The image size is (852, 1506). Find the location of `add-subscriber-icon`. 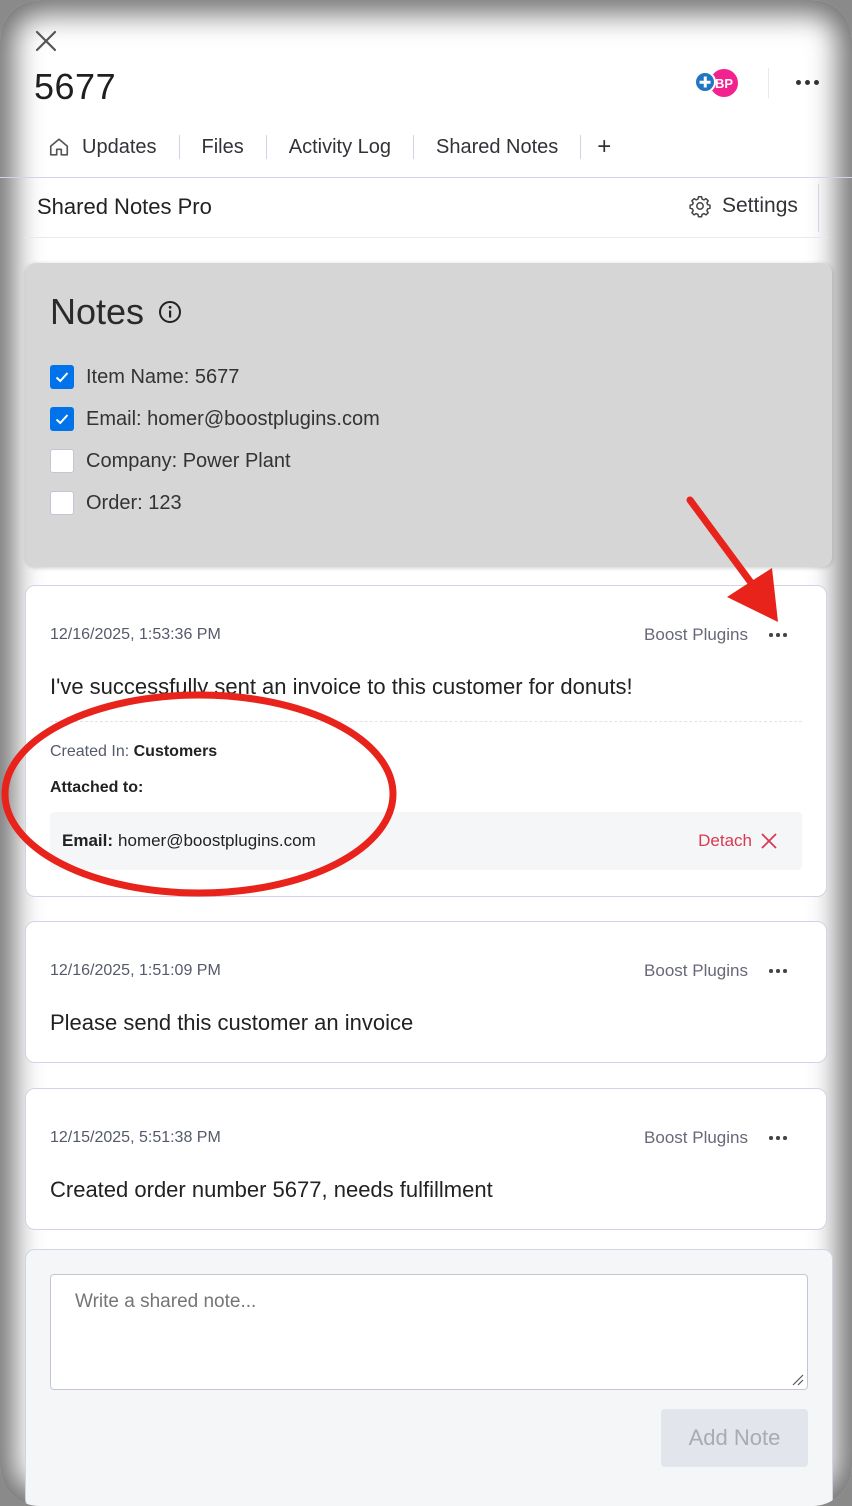

add-subscriber-icon is located at coordinates (705, 82).